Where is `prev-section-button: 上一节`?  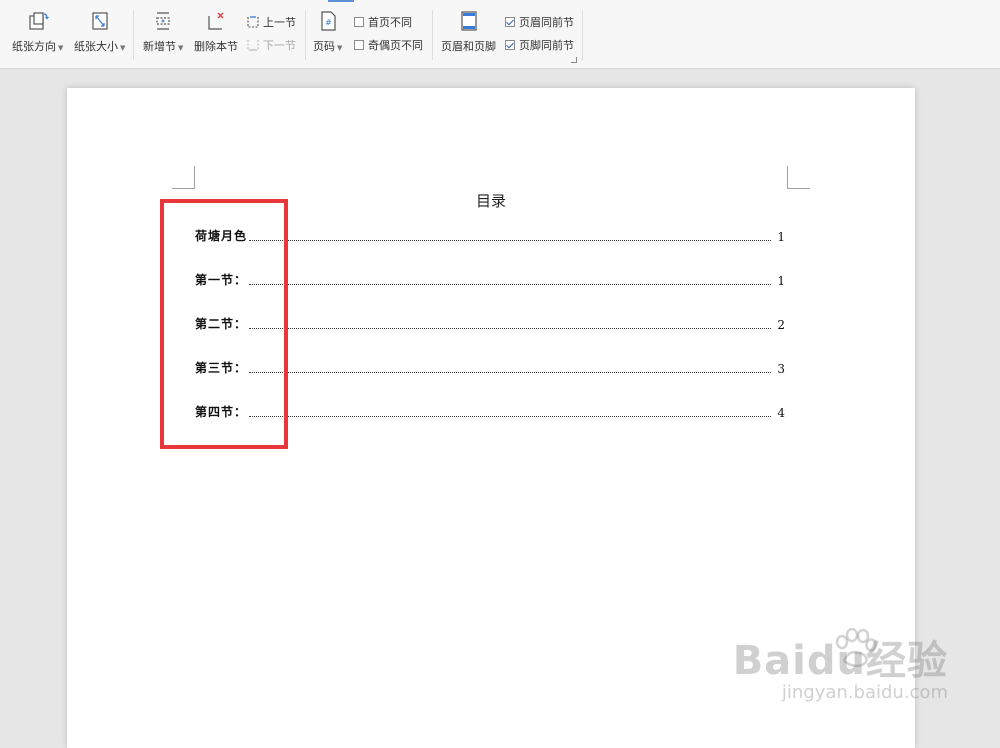
prev-section-button: 上一节 is located at coordinates (271, 22).